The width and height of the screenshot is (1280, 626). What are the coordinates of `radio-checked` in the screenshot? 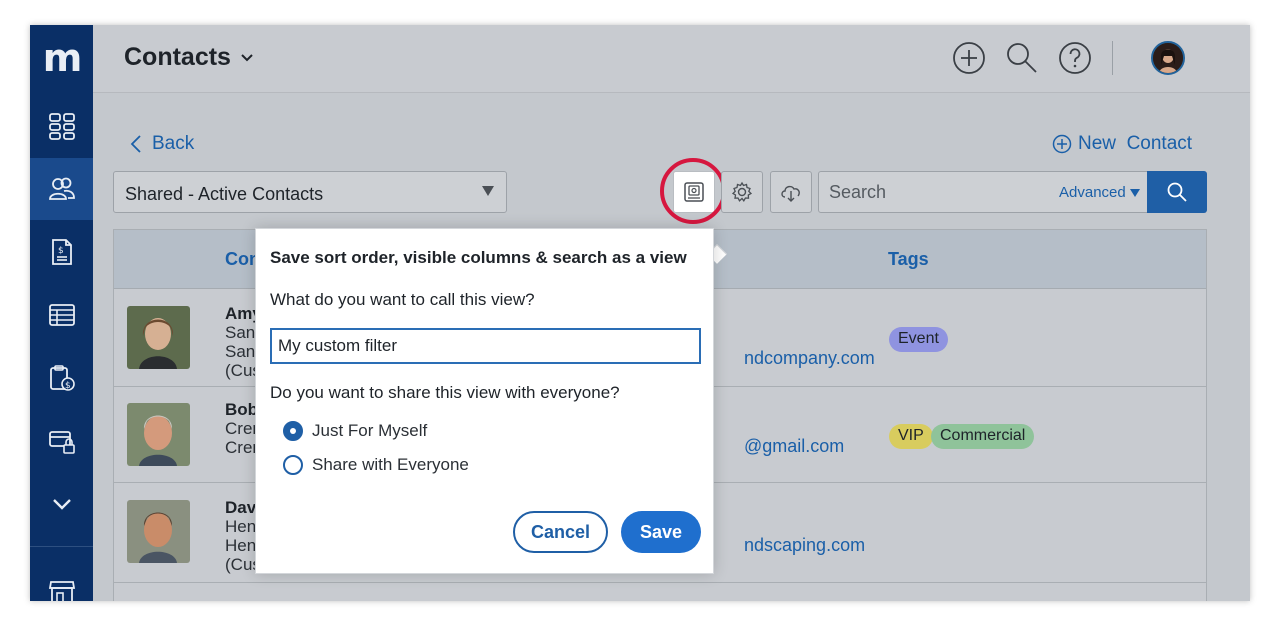 It's located at (293, 431).